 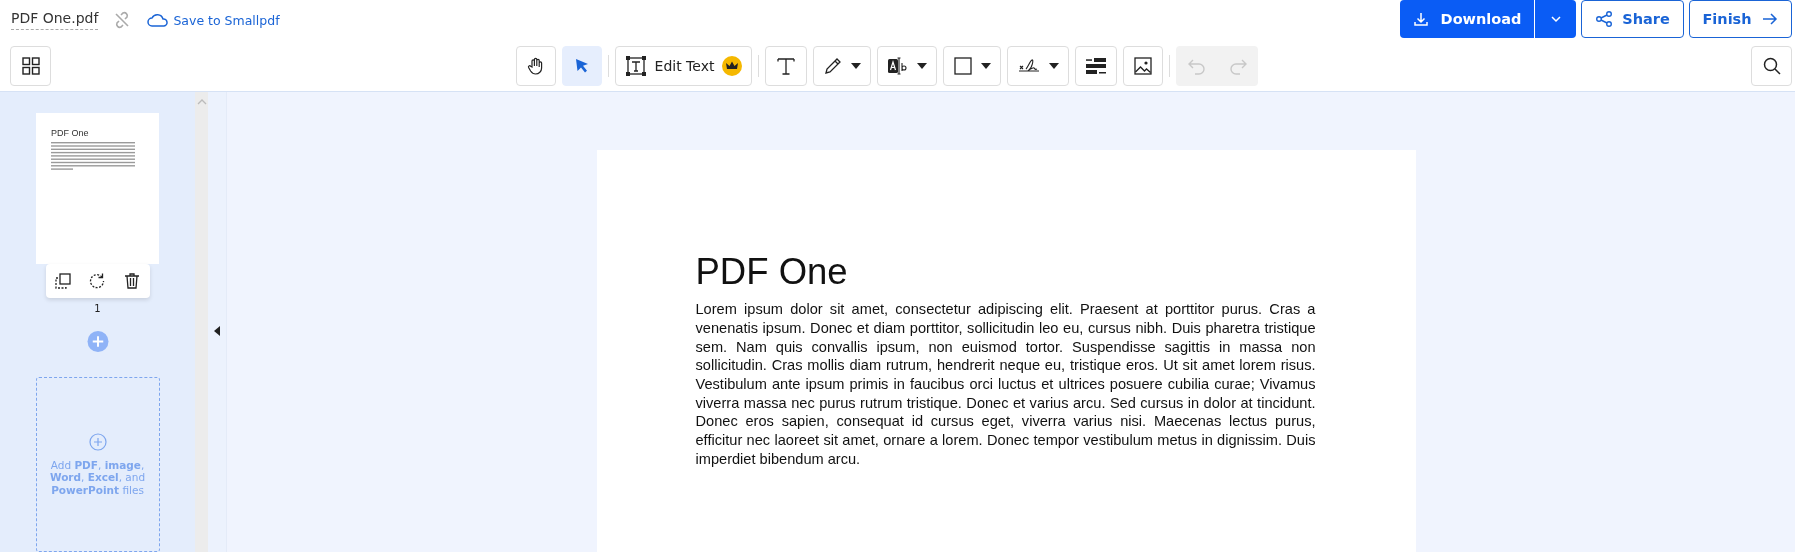 I want to click on image-tool, so click(x=1143, y=66).